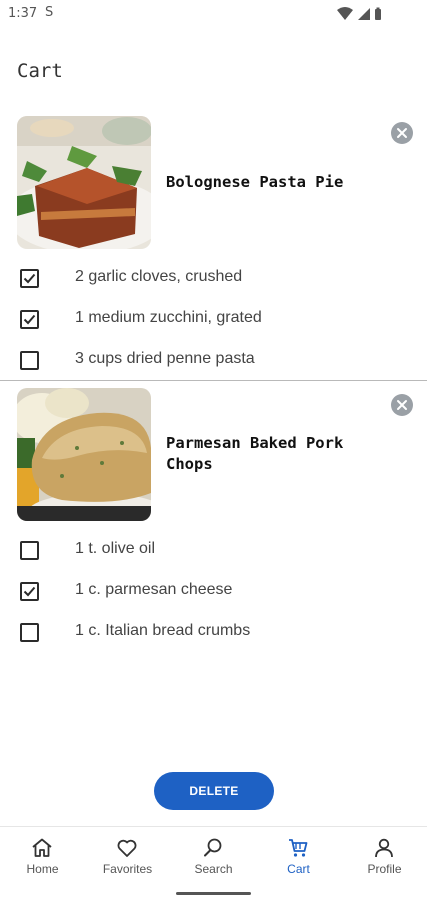 This screenshot has width=427, height=900. I want to click on ingredient-label: 1 c. Italian bread crumbs, so click(163, 630).